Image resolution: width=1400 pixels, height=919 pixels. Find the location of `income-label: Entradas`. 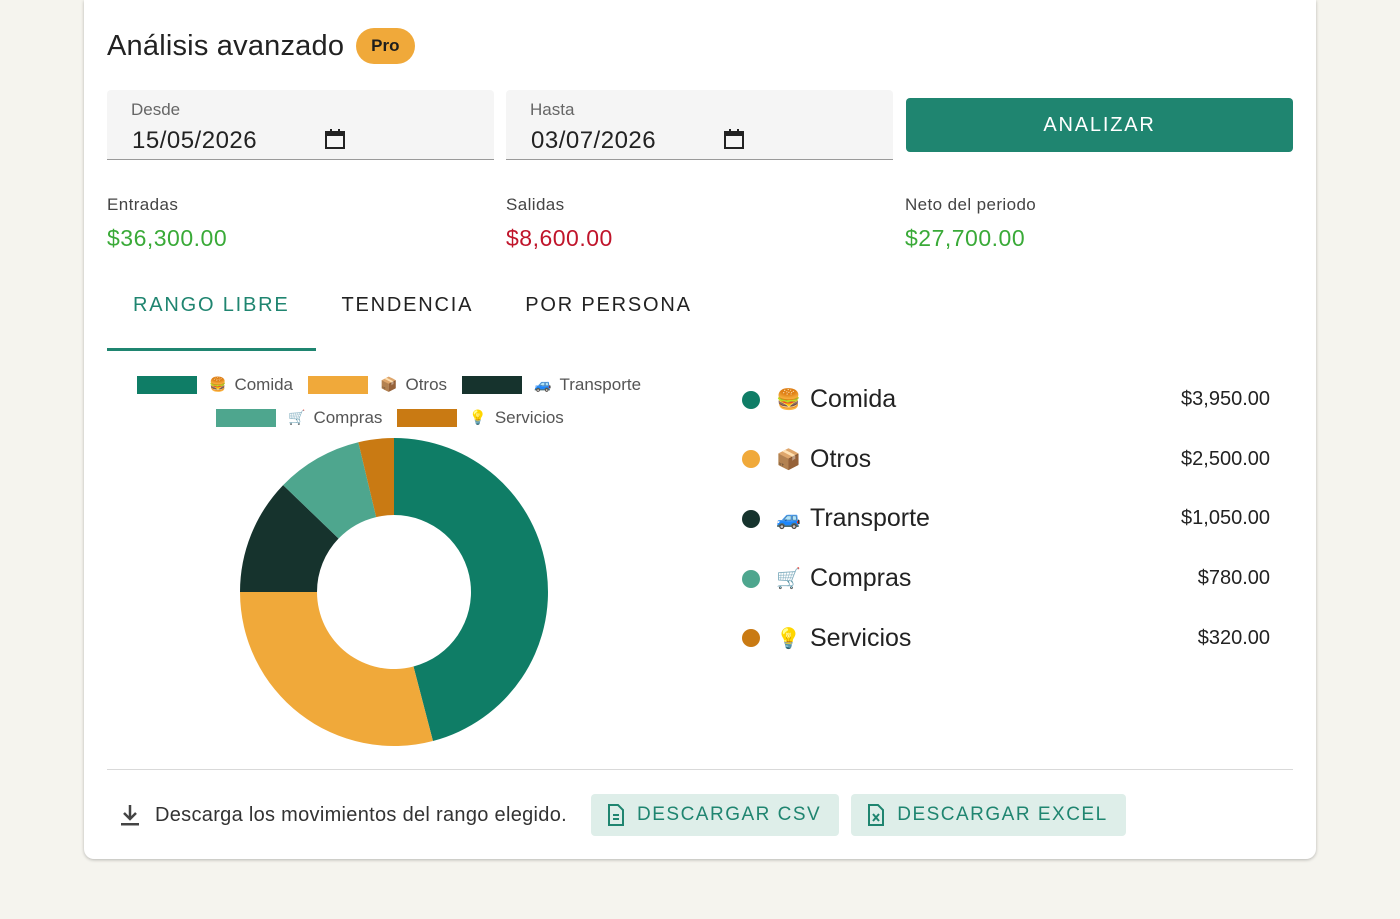

income-label: Entradas is located at coordinates (143, 204).